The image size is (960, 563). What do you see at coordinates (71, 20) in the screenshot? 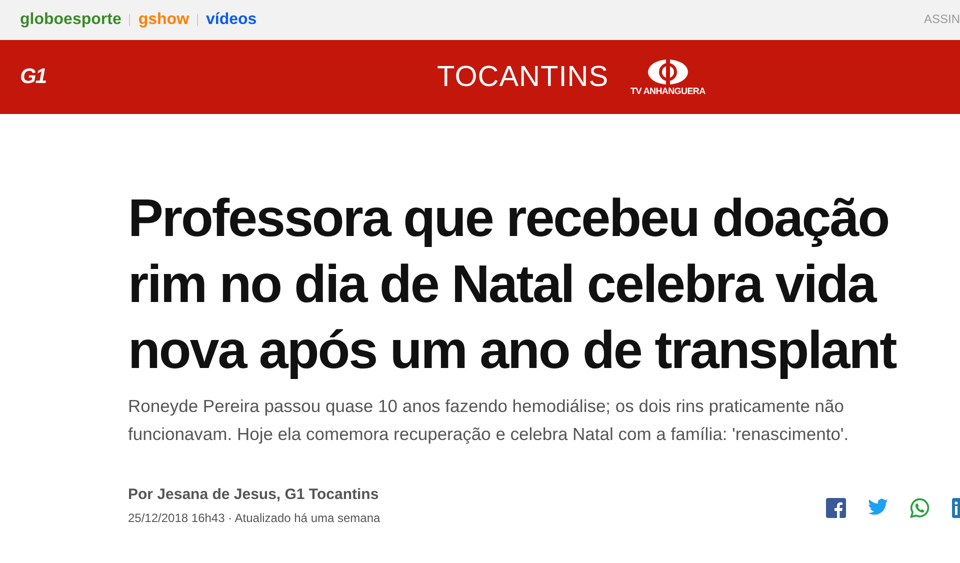
I see `nav-link: globoesporte` at bounding box center [71, 20].